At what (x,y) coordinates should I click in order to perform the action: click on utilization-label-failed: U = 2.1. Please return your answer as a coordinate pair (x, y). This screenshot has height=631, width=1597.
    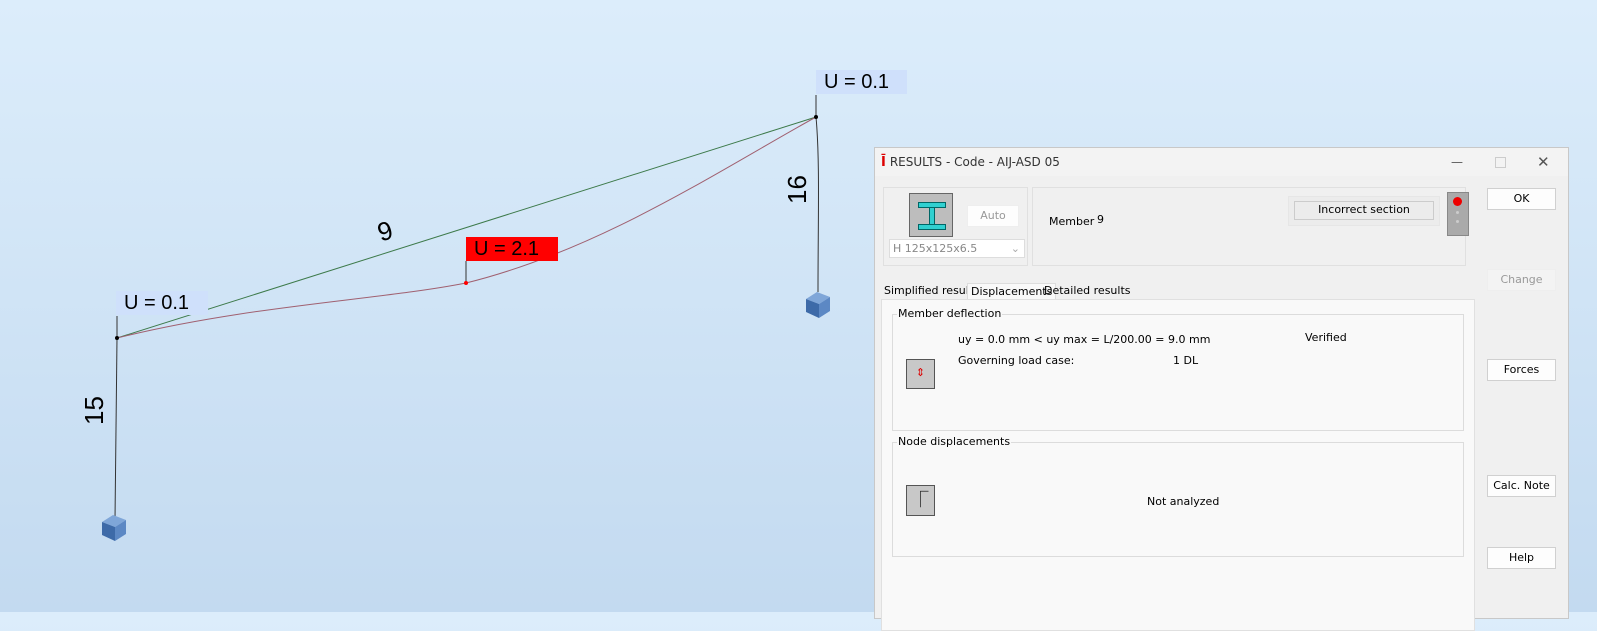
    Looking at the image, I should click on (512, 249).